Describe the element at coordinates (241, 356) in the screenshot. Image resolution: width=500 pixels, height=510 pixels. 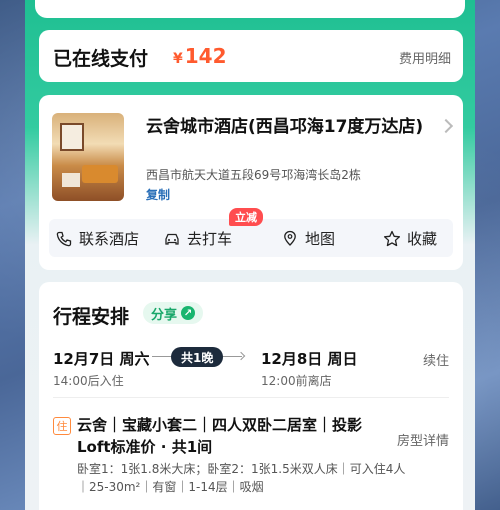
I see `arrow-right-icon` at that location.